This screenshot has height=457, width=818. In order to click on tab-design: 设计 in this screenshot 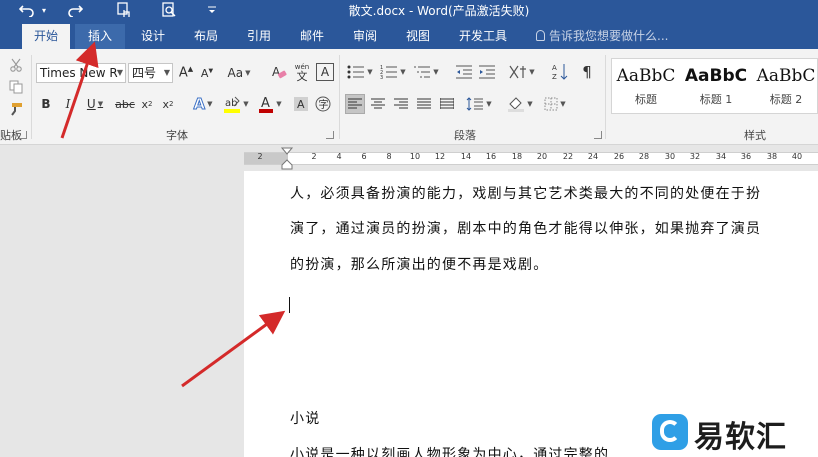, I will do `click(153, 36)`.